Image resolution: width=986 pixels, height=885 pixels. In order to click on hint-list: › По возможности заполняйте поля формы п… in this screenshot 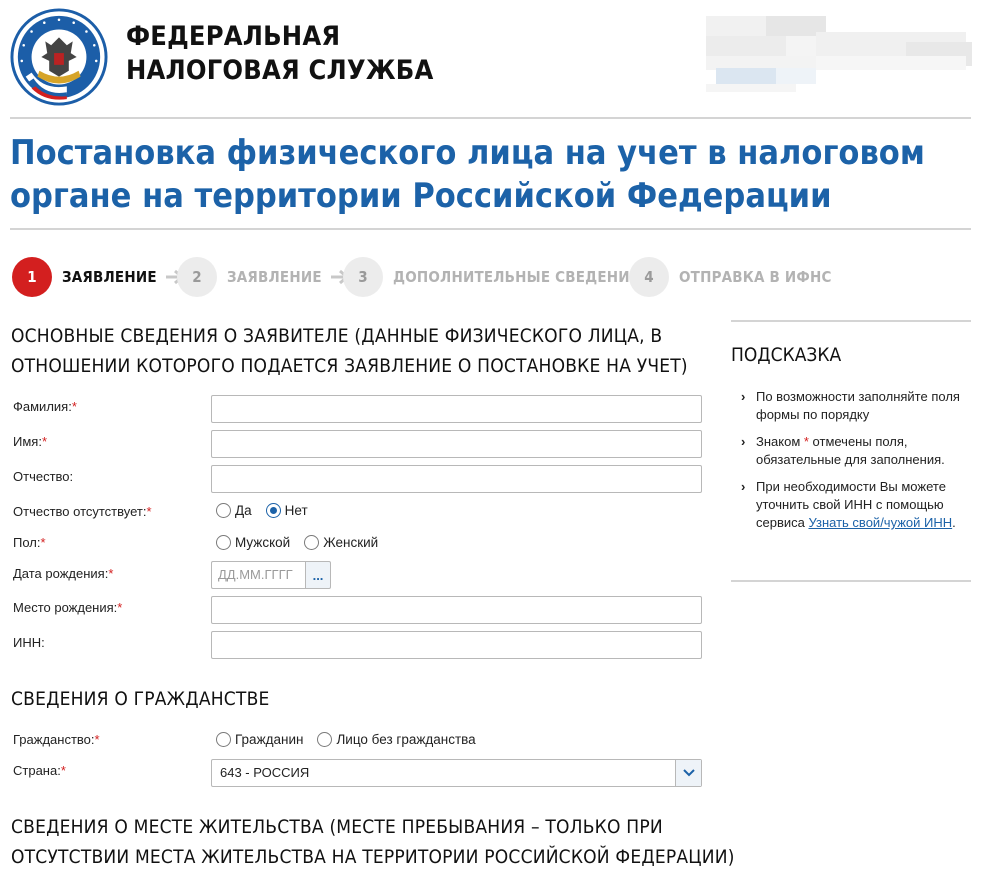, I will do `click(853, 464)`.